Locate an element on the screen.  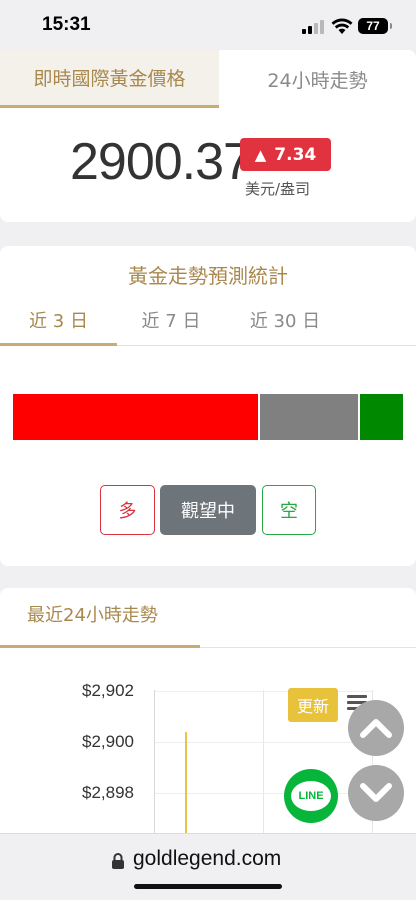
vote-neutral-button: 觀望中 is located at coordinates (208, 510).